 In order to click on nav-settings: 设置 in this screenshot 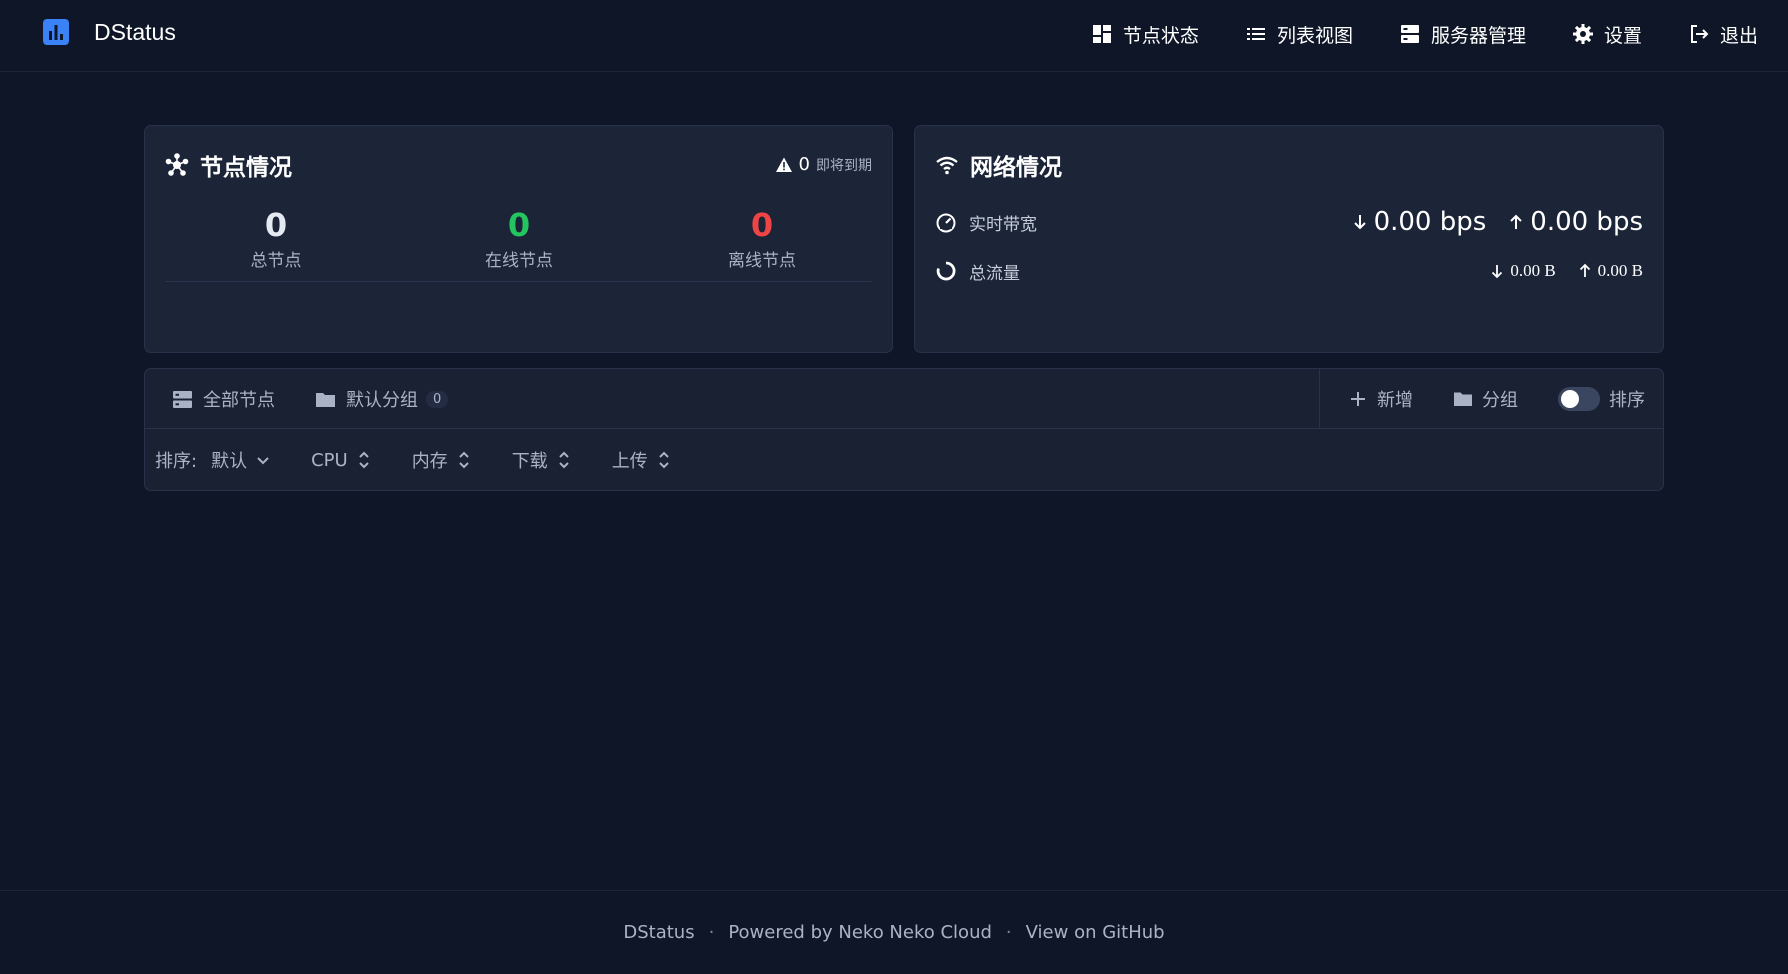, I will do `click(1607, 34)`.